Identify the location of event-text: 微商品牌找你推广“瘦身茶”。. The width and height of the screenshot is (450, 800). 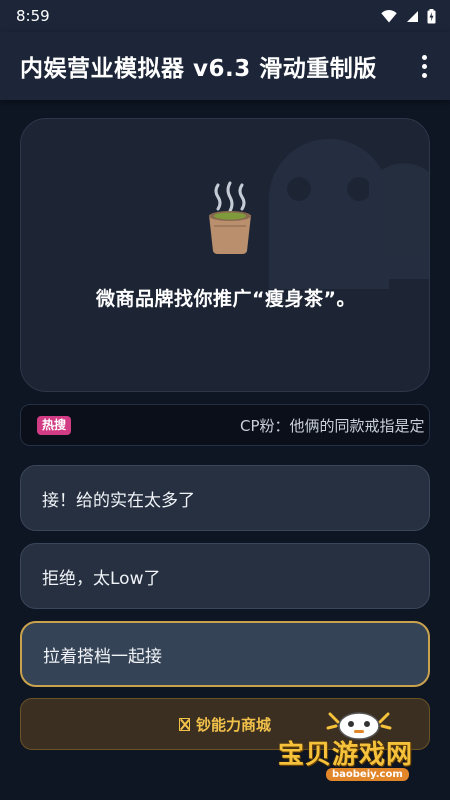
(226, 299).